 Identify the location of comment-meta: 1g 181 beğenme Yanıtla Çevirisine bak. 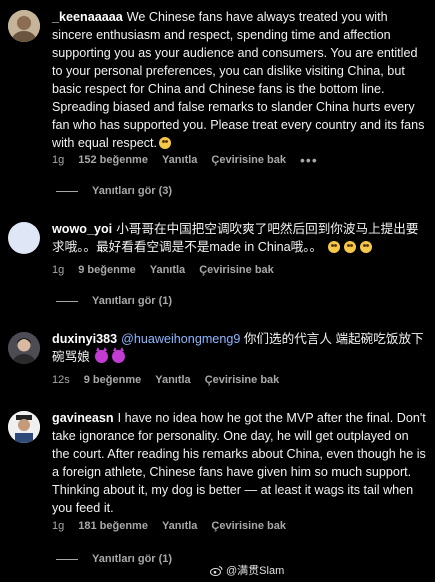
(169, 526).